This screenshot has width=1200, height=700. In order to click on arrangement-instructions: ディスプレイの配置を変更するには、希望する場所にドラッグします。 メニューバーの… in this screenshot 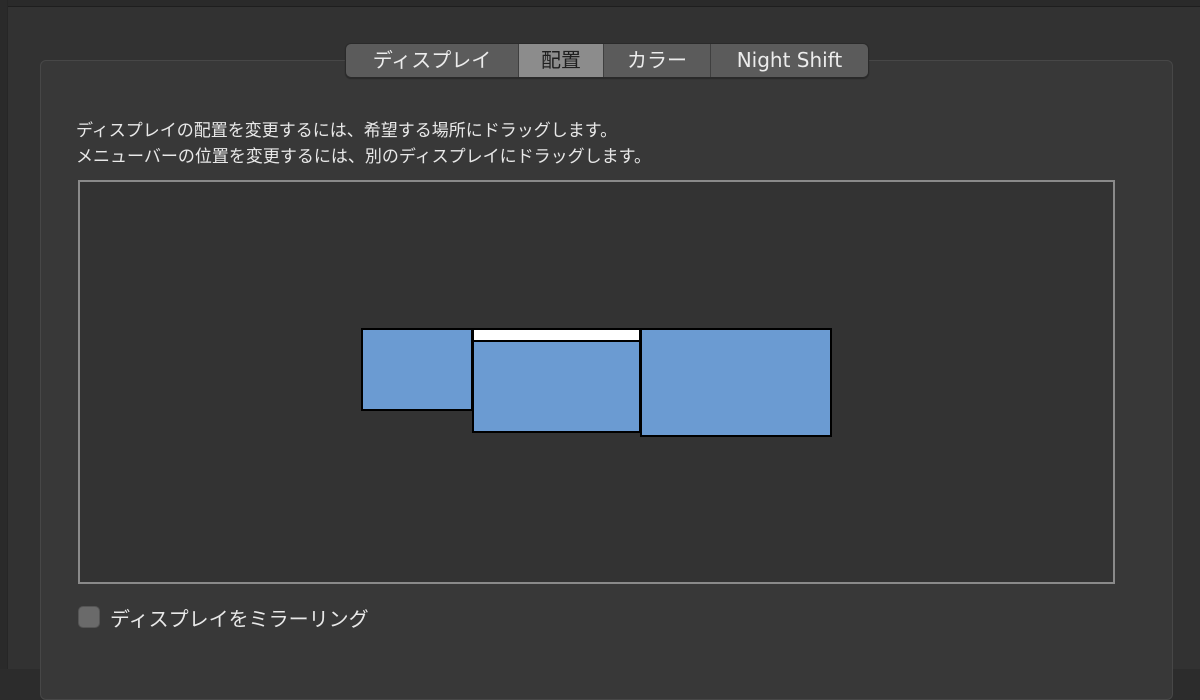, I will do `click(363, 144)`.